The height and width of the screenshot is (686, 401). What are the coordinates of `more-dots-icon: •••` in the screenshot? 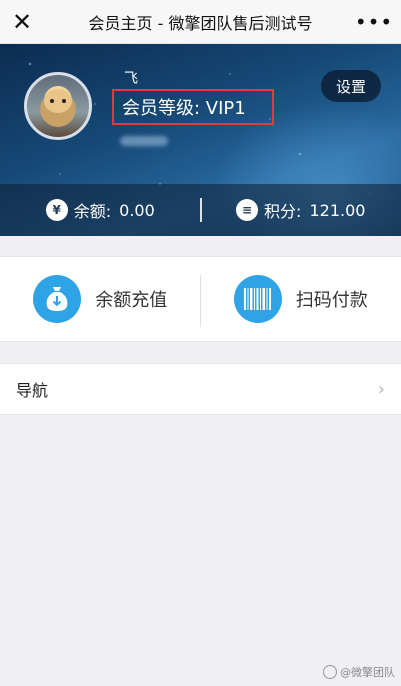 It's located at (373, 22).